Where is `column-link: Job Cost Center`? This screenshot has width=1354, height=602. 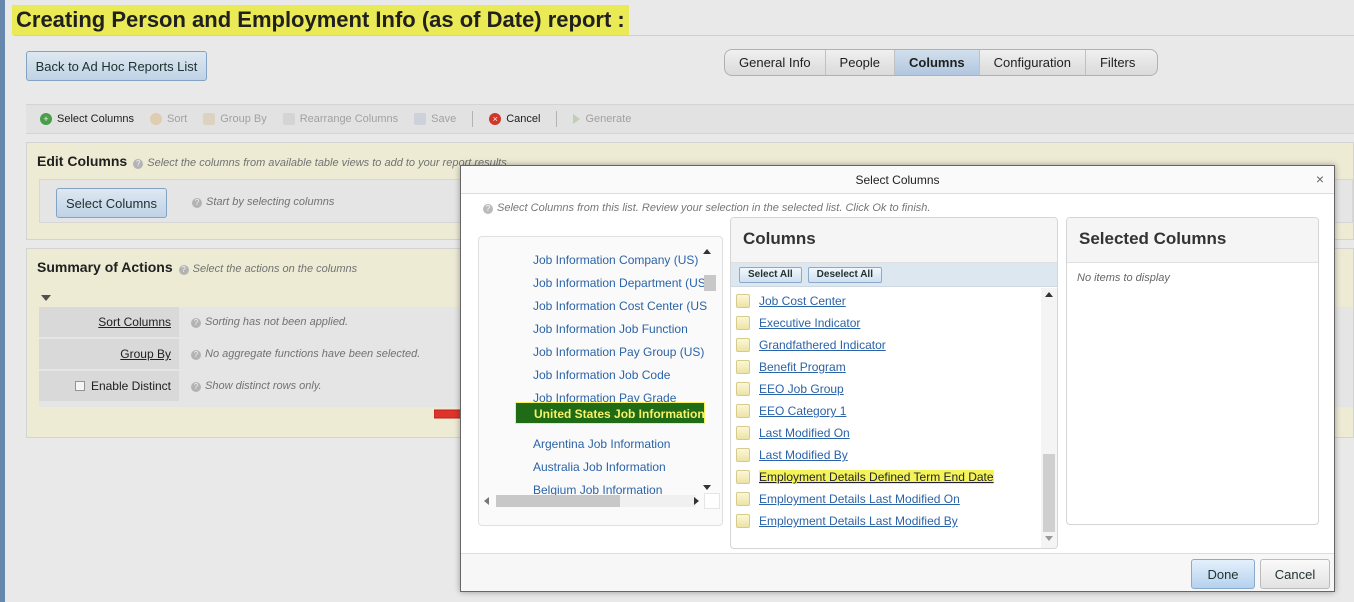
column-link: Job Cost Center is located at coordinates (802, 301).